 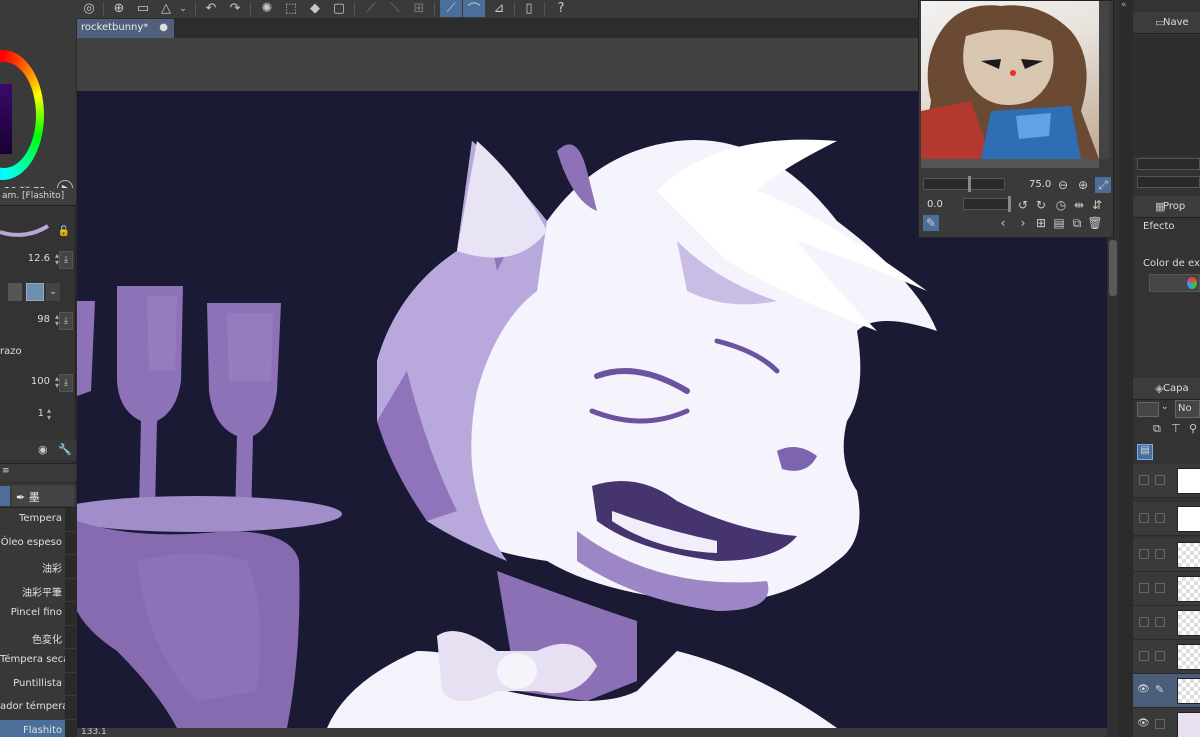 What do you see at coordinates (119, 8) in the screenshot?
I see `new-file-icon: ⊕` at bounding box center [119, 8].